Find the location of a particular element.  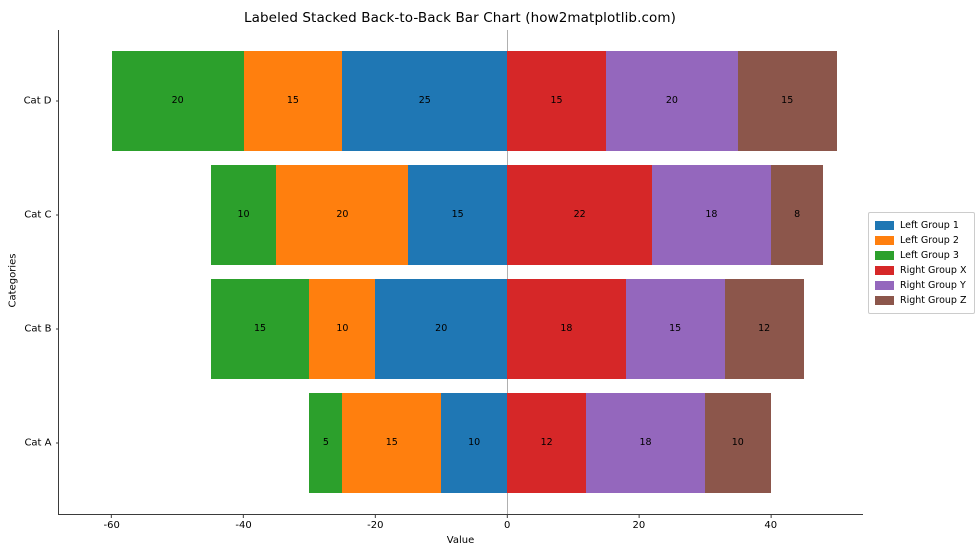

legend-item: Left Group 3 is located at coordinates (921, 255).